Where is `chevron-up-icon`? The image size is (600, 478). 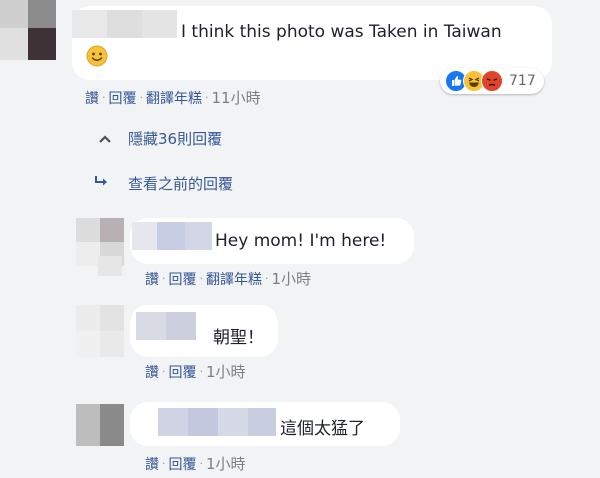
chevron-up-icon is located at coordinates (107, 139).